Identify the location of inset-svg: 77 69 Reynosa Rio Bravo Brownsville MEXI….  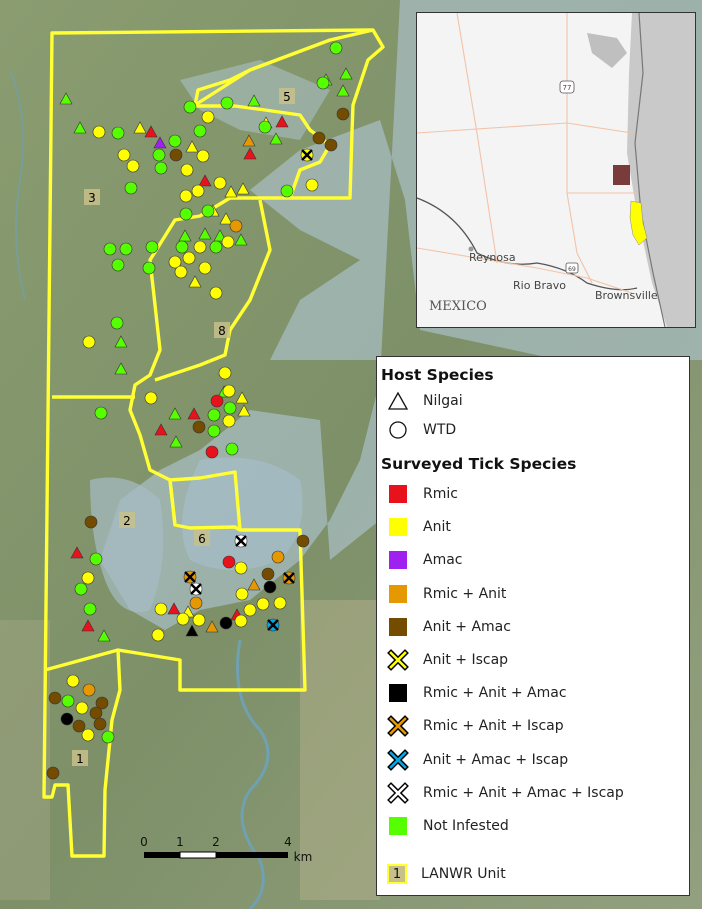
(556, 170).